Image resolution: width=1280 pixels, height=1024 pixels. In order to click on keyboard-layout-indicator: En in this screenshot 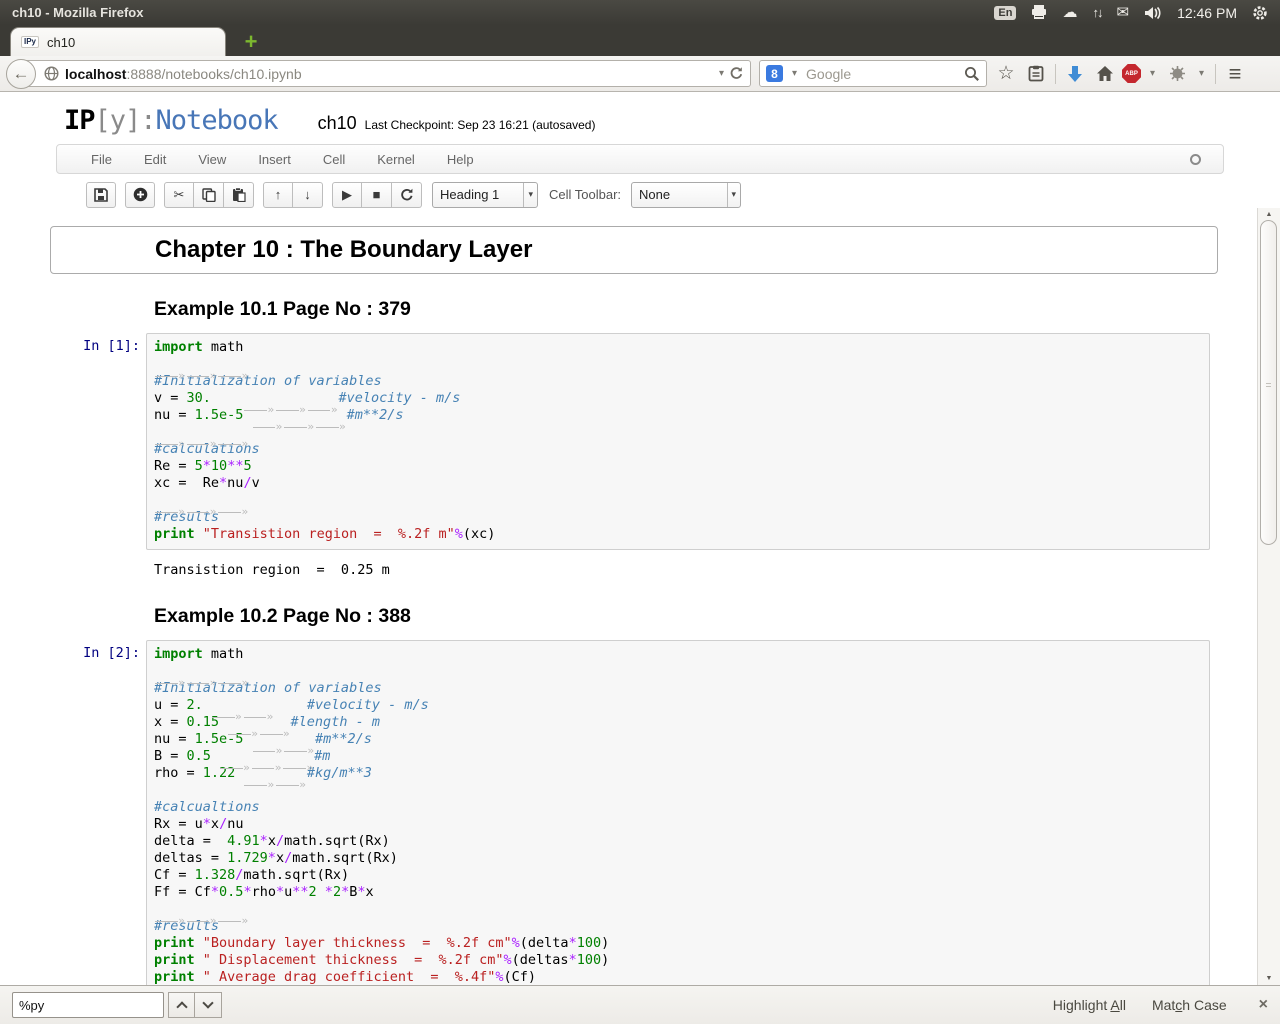, I will do `click(1005, 12)`.